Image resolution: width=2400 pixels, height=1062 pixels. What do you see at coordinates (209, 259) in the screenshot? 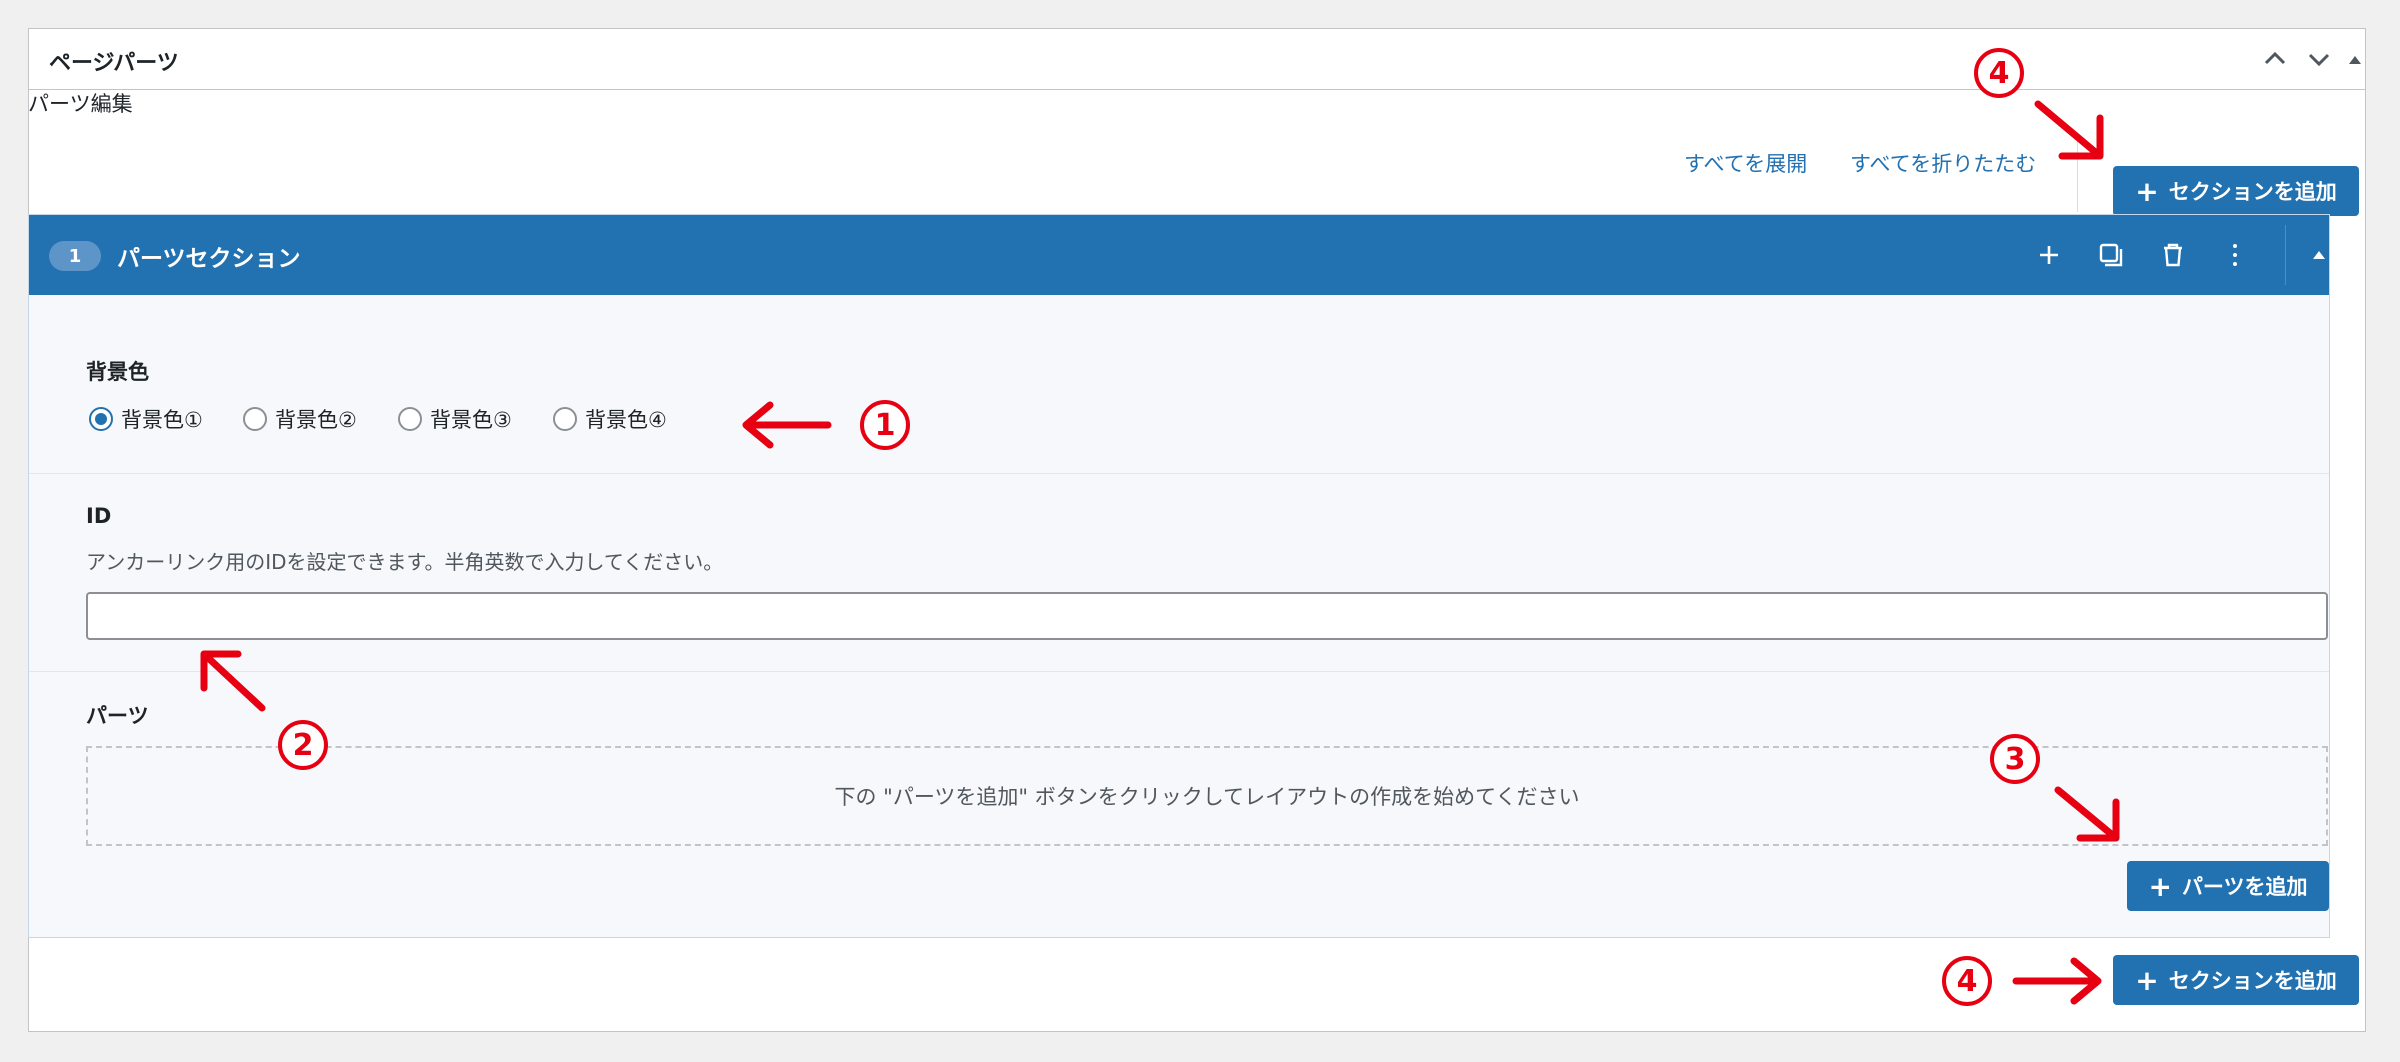
I see `section-title: パーツセクション` at bounding box center [209, 259].